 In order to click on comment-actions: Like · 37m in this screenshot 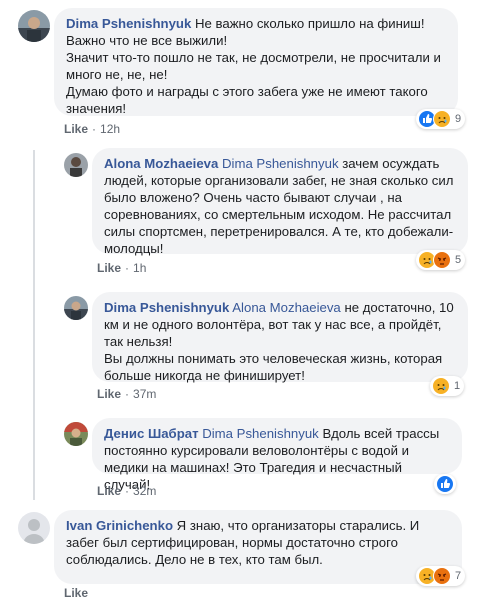, I will do `click(126, 394)`.